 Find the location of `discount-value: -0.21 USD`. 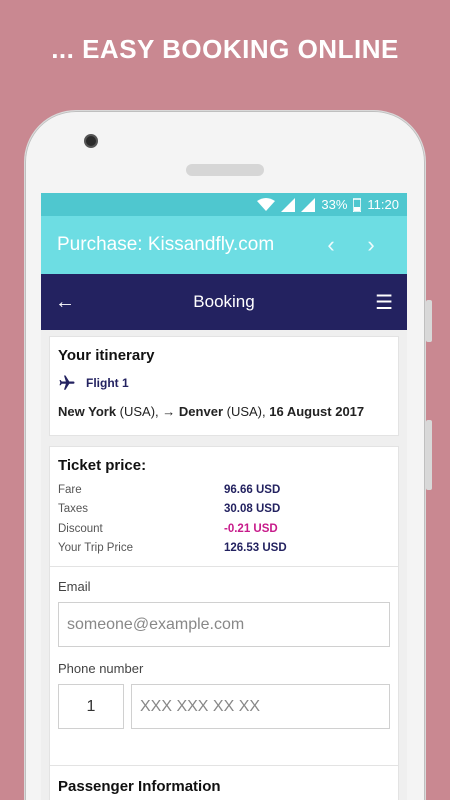

discount-value: -0.21 USD is located at coordinates (251, 528).